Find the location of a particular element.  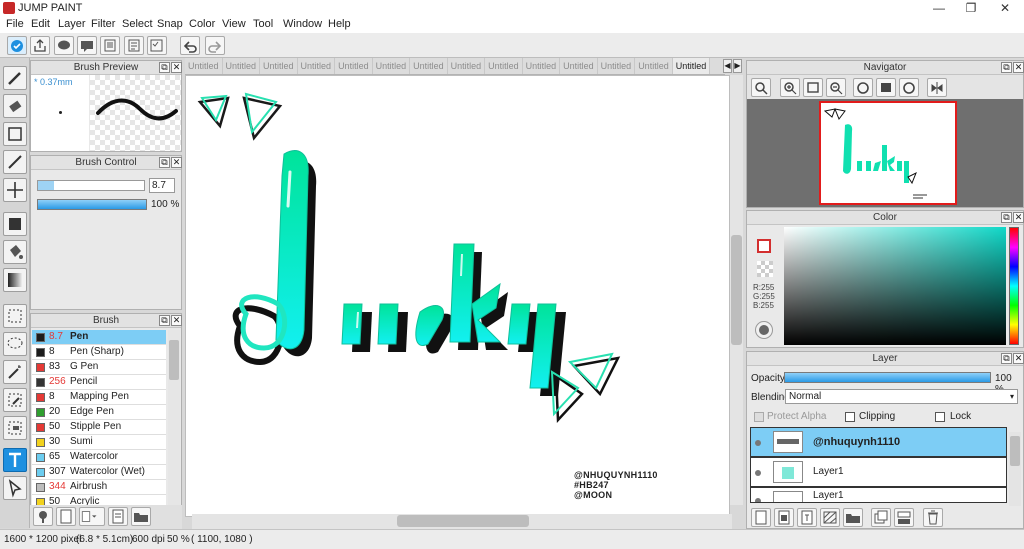

layer-list-scrollbar is located at coordinates (1015, 469).